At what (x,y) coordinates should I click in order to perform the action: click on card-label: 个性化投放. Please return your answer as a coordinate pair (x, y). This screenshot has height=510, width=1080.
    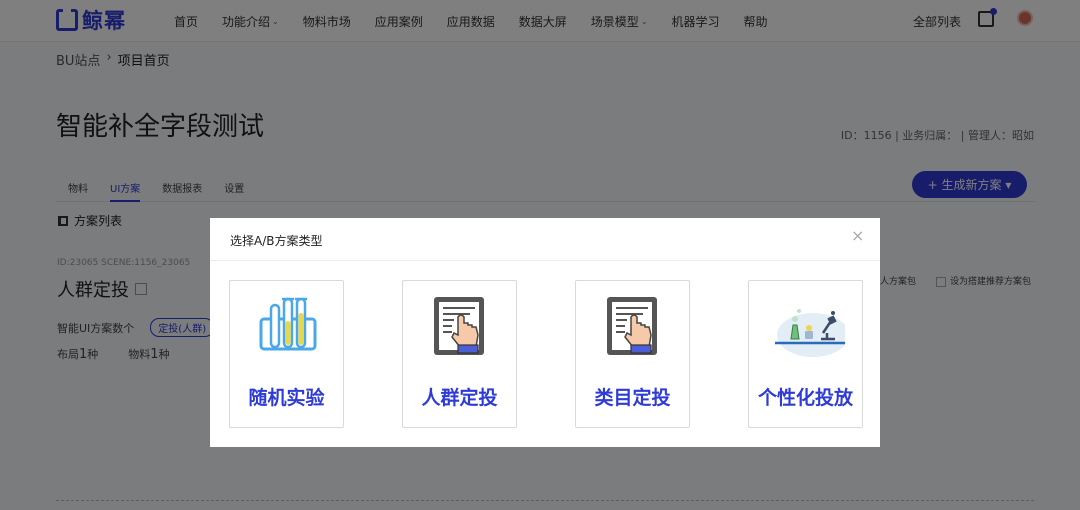
    Looking at the image, I should click on (805, 398).